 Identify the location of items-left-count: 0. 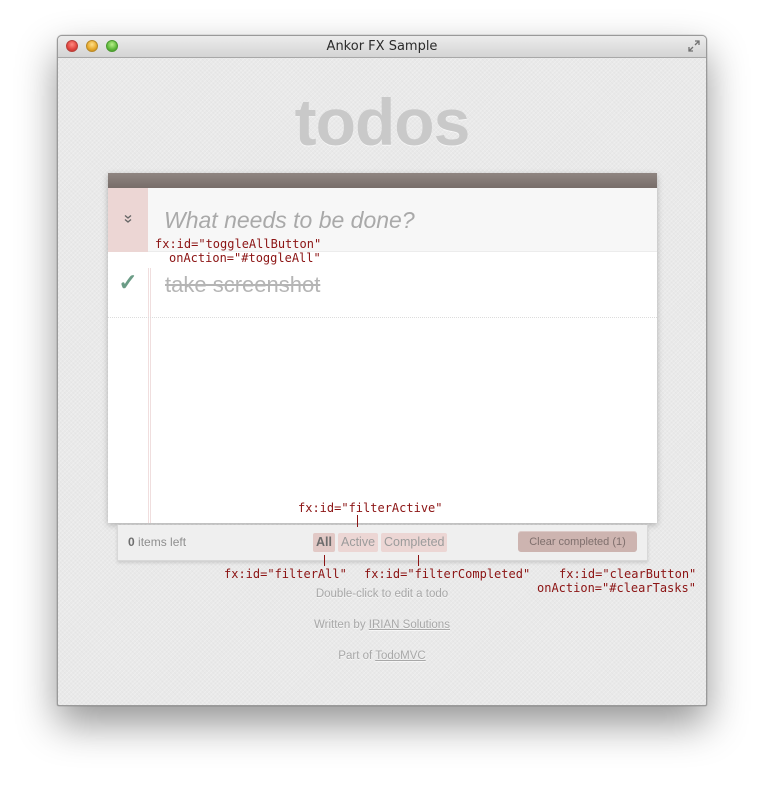
(131, 542).